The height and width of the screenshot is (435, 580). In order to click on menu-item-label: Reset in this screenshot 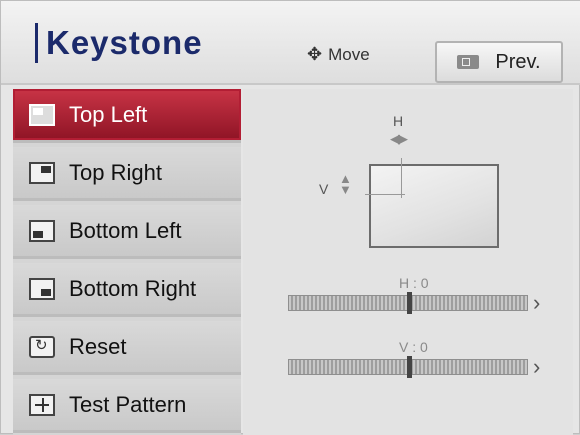, I will do `click(98, 346)`.